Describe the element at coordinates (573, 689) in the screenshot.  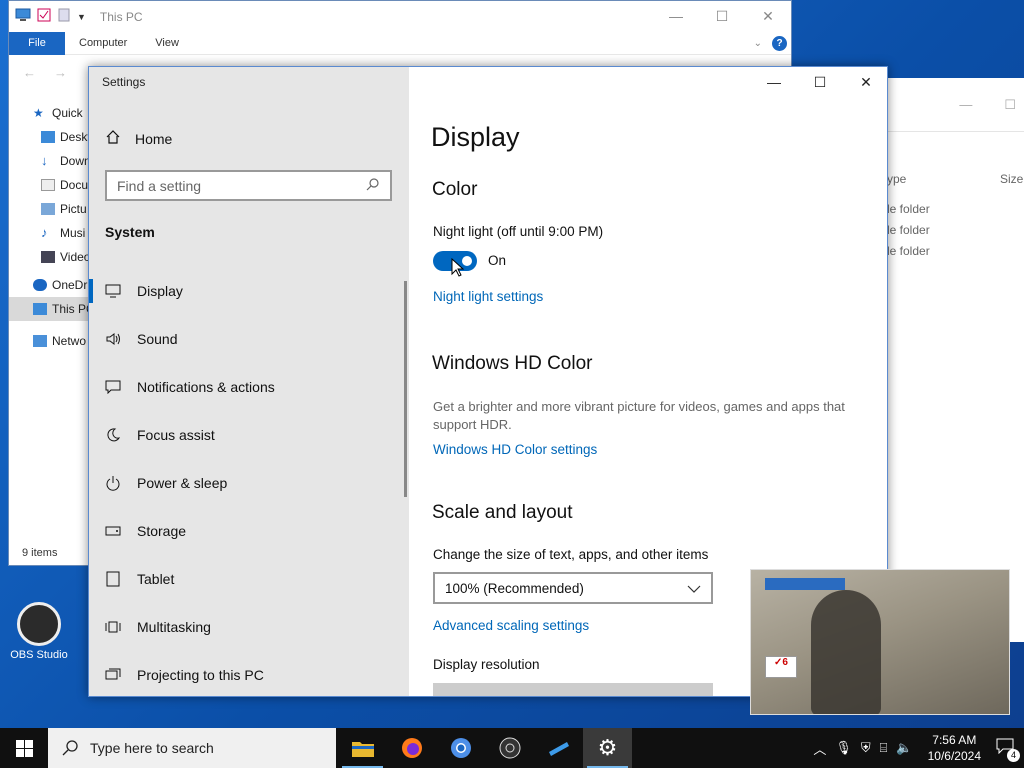
I see `resolution-dropdown` at that location.